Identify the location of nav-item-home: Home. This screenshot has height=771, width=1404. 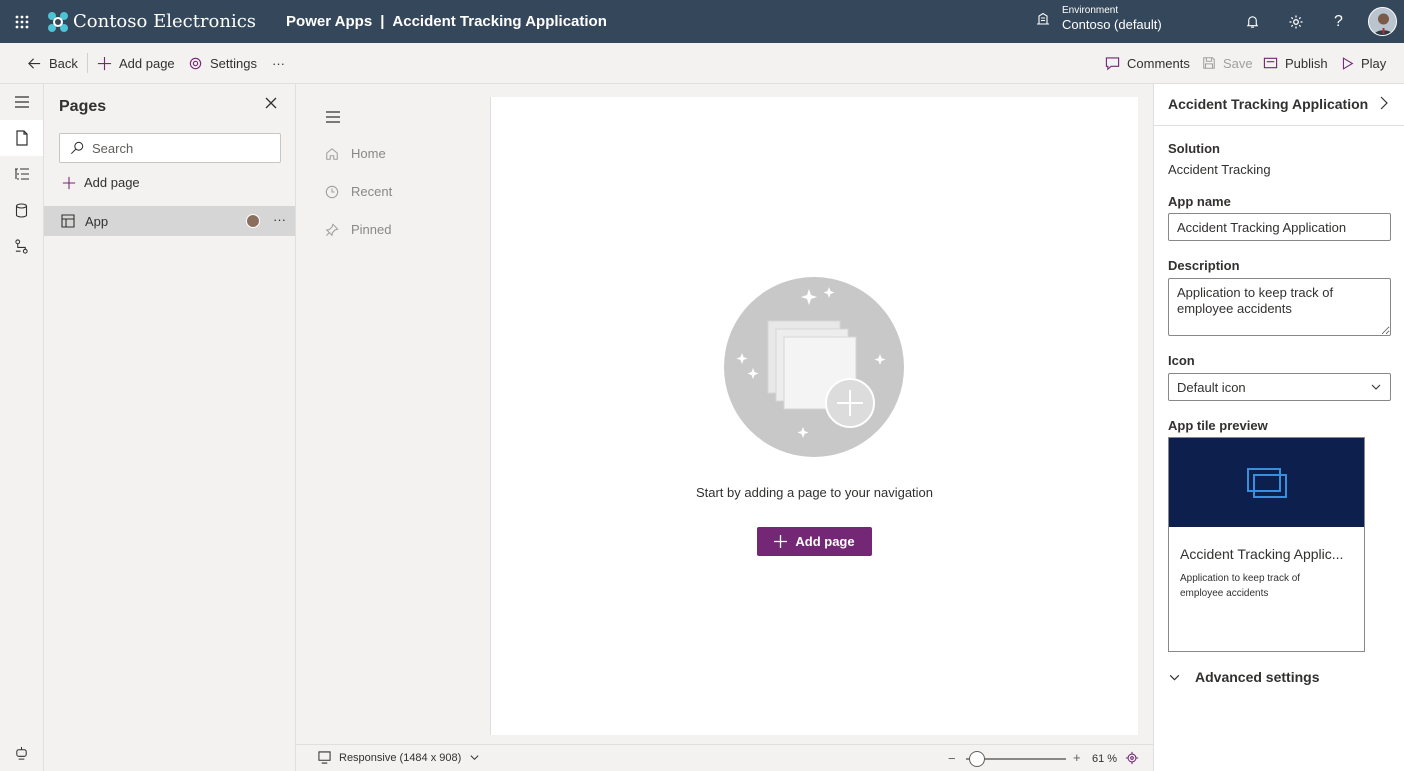
(355, 153).